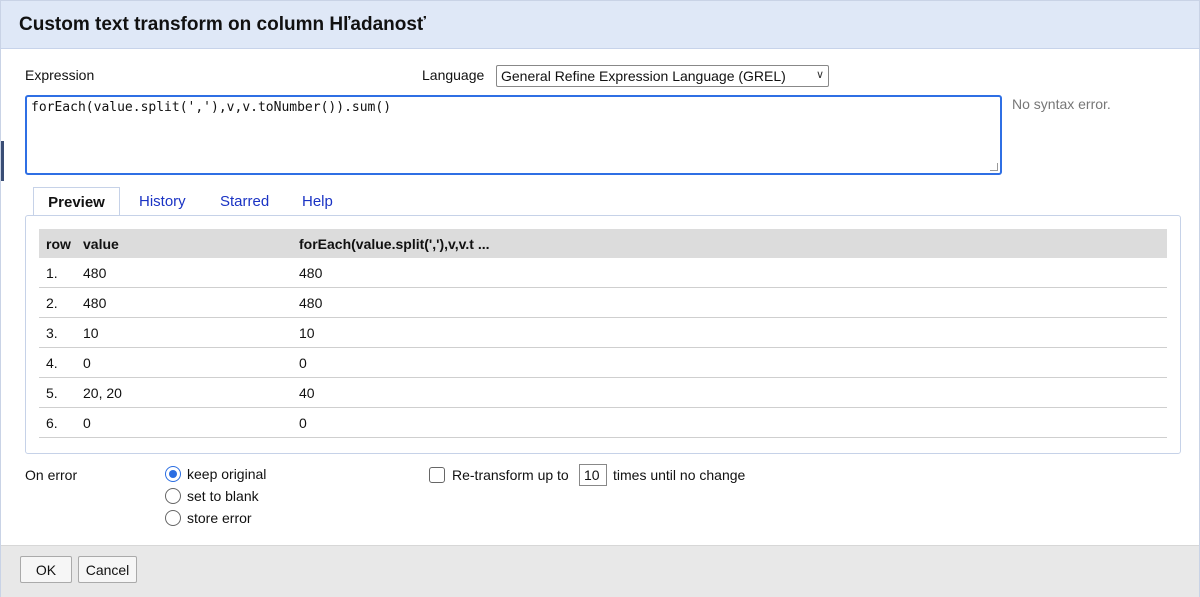  I want to click on table-row: 5. 20, 20 40, so click(603, 393).